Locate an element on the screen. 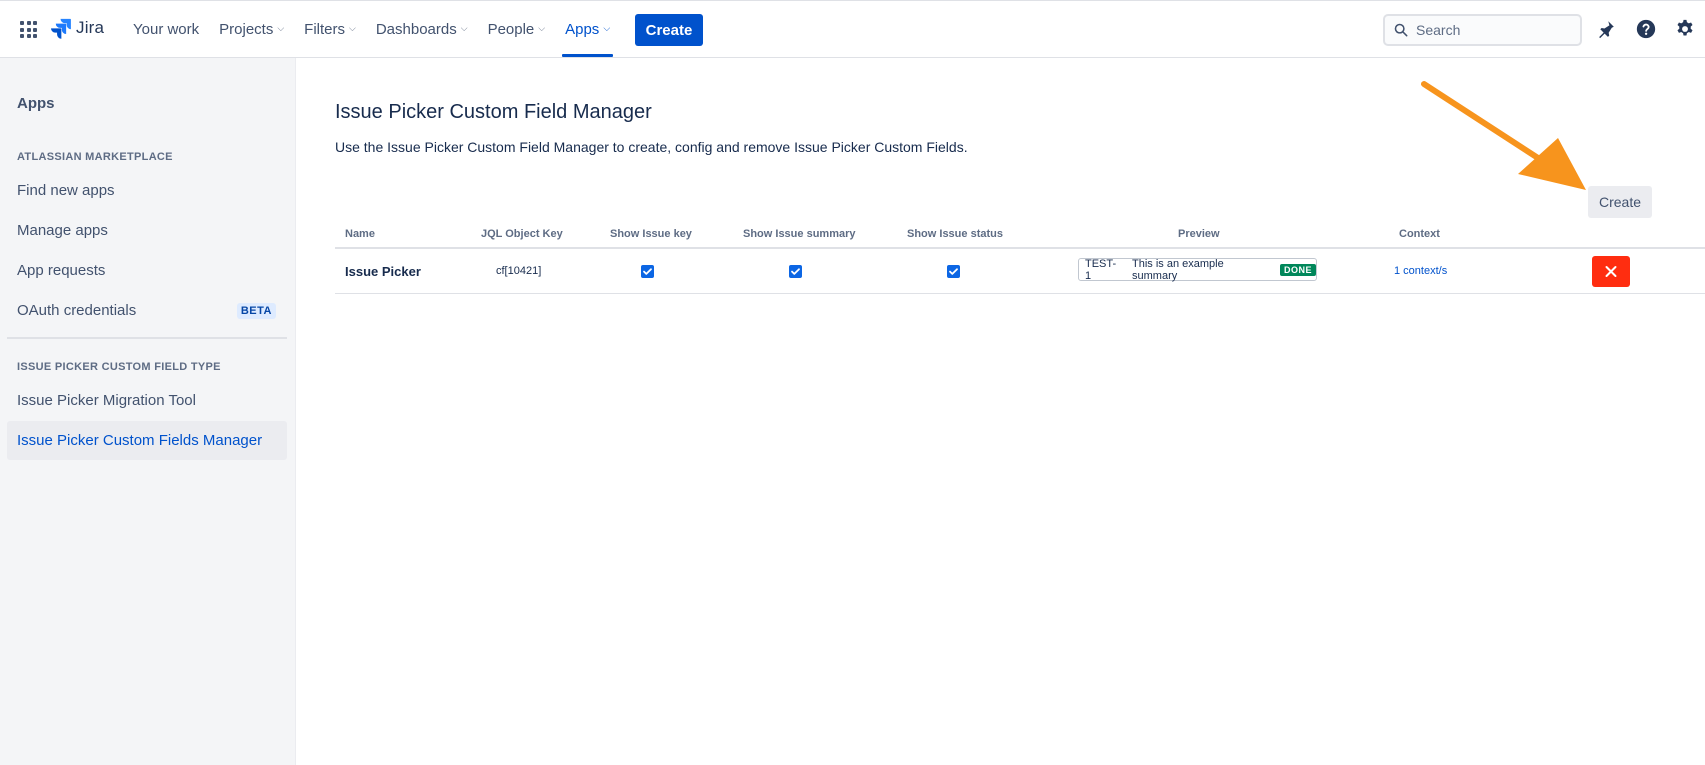 The height and width of the screenshot is (765, 1705). nav-label: Your work is located at coordinates (166, 29).